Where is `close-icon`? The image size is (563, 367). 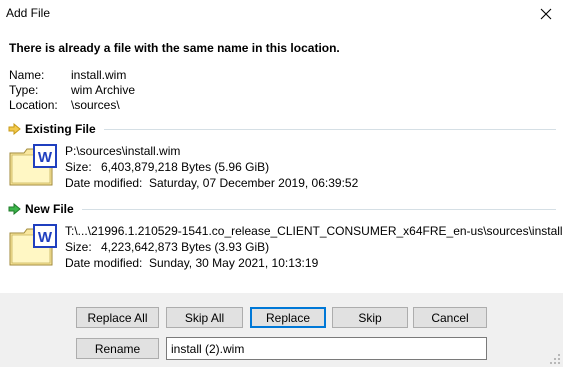 close-icon is located at coordinates (546, 14).